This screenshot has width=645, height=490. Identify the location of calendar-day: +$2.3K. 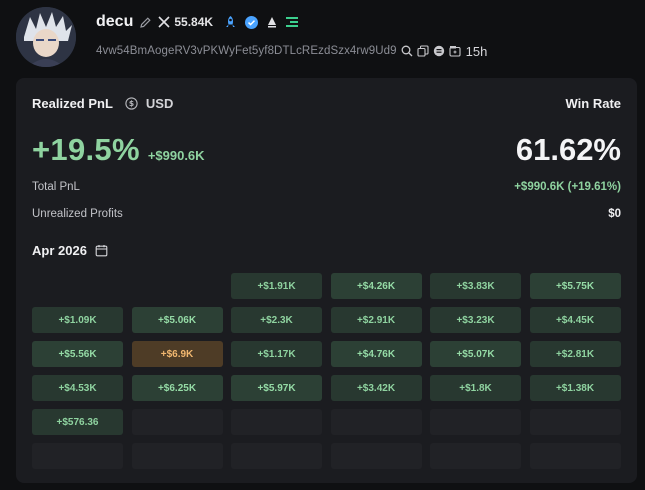
(276, 320).